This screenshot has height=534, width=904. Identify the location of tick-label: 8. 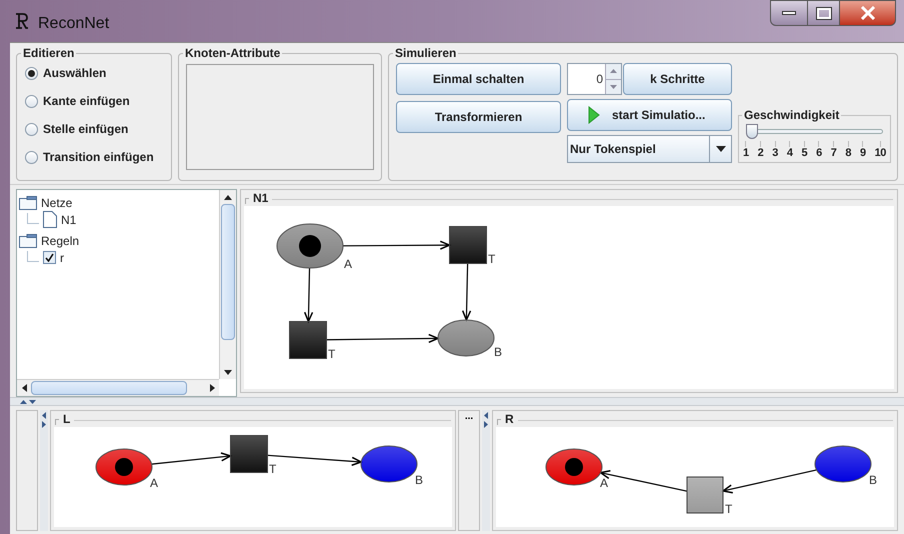
(848, 153).